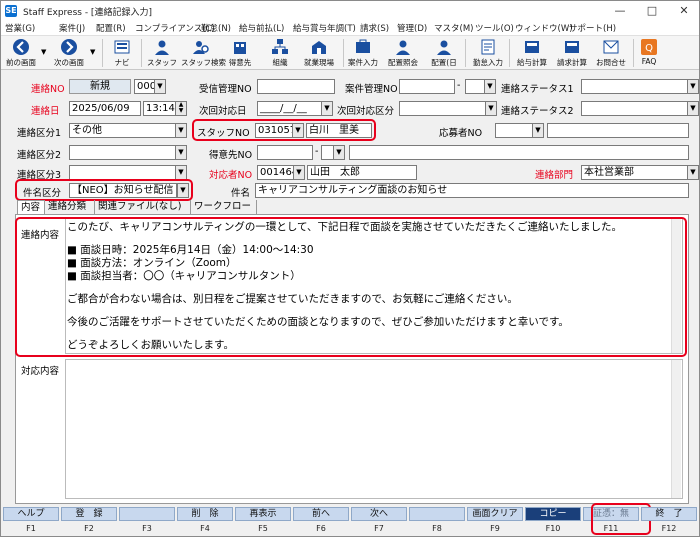 Image resolution: width=700 pixels, height=537 pixels. Describe the element at coordinates (69, 53) in the screenshot. I see `forward-button: 次の画面` at that location.